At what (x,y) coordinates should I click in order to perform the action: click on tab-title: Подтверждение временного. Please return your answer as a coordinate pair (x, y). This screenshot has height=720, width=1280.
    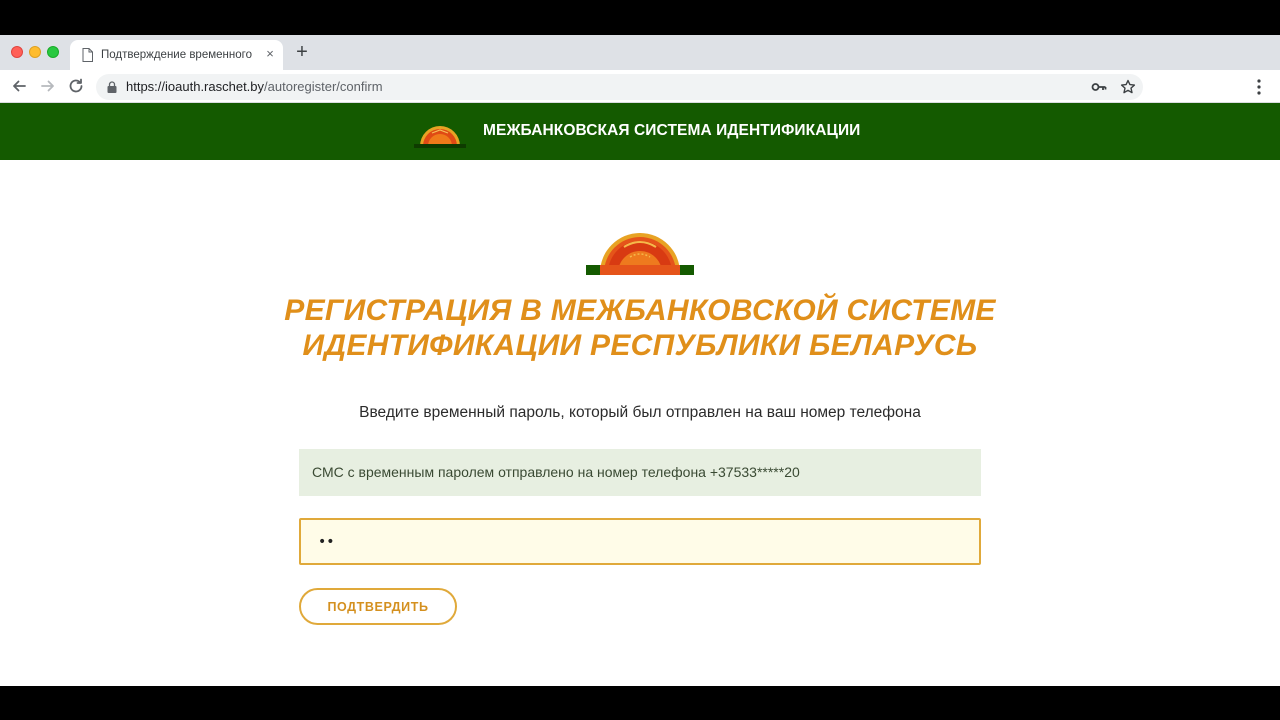
    Looking at the image, I should click on (176, 55).